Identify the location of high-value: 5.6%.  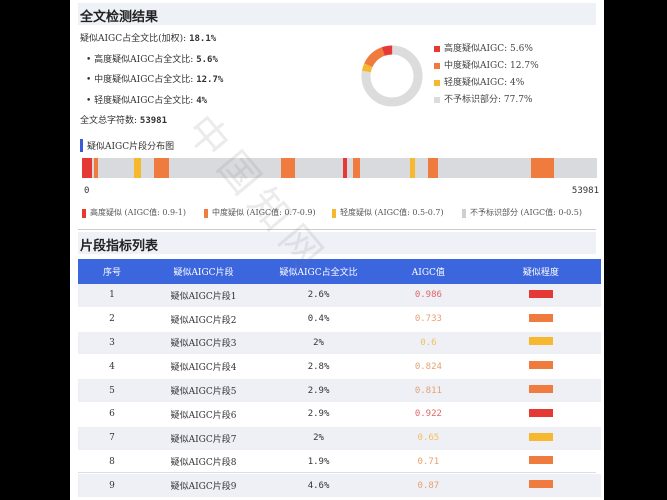
(207, 60).